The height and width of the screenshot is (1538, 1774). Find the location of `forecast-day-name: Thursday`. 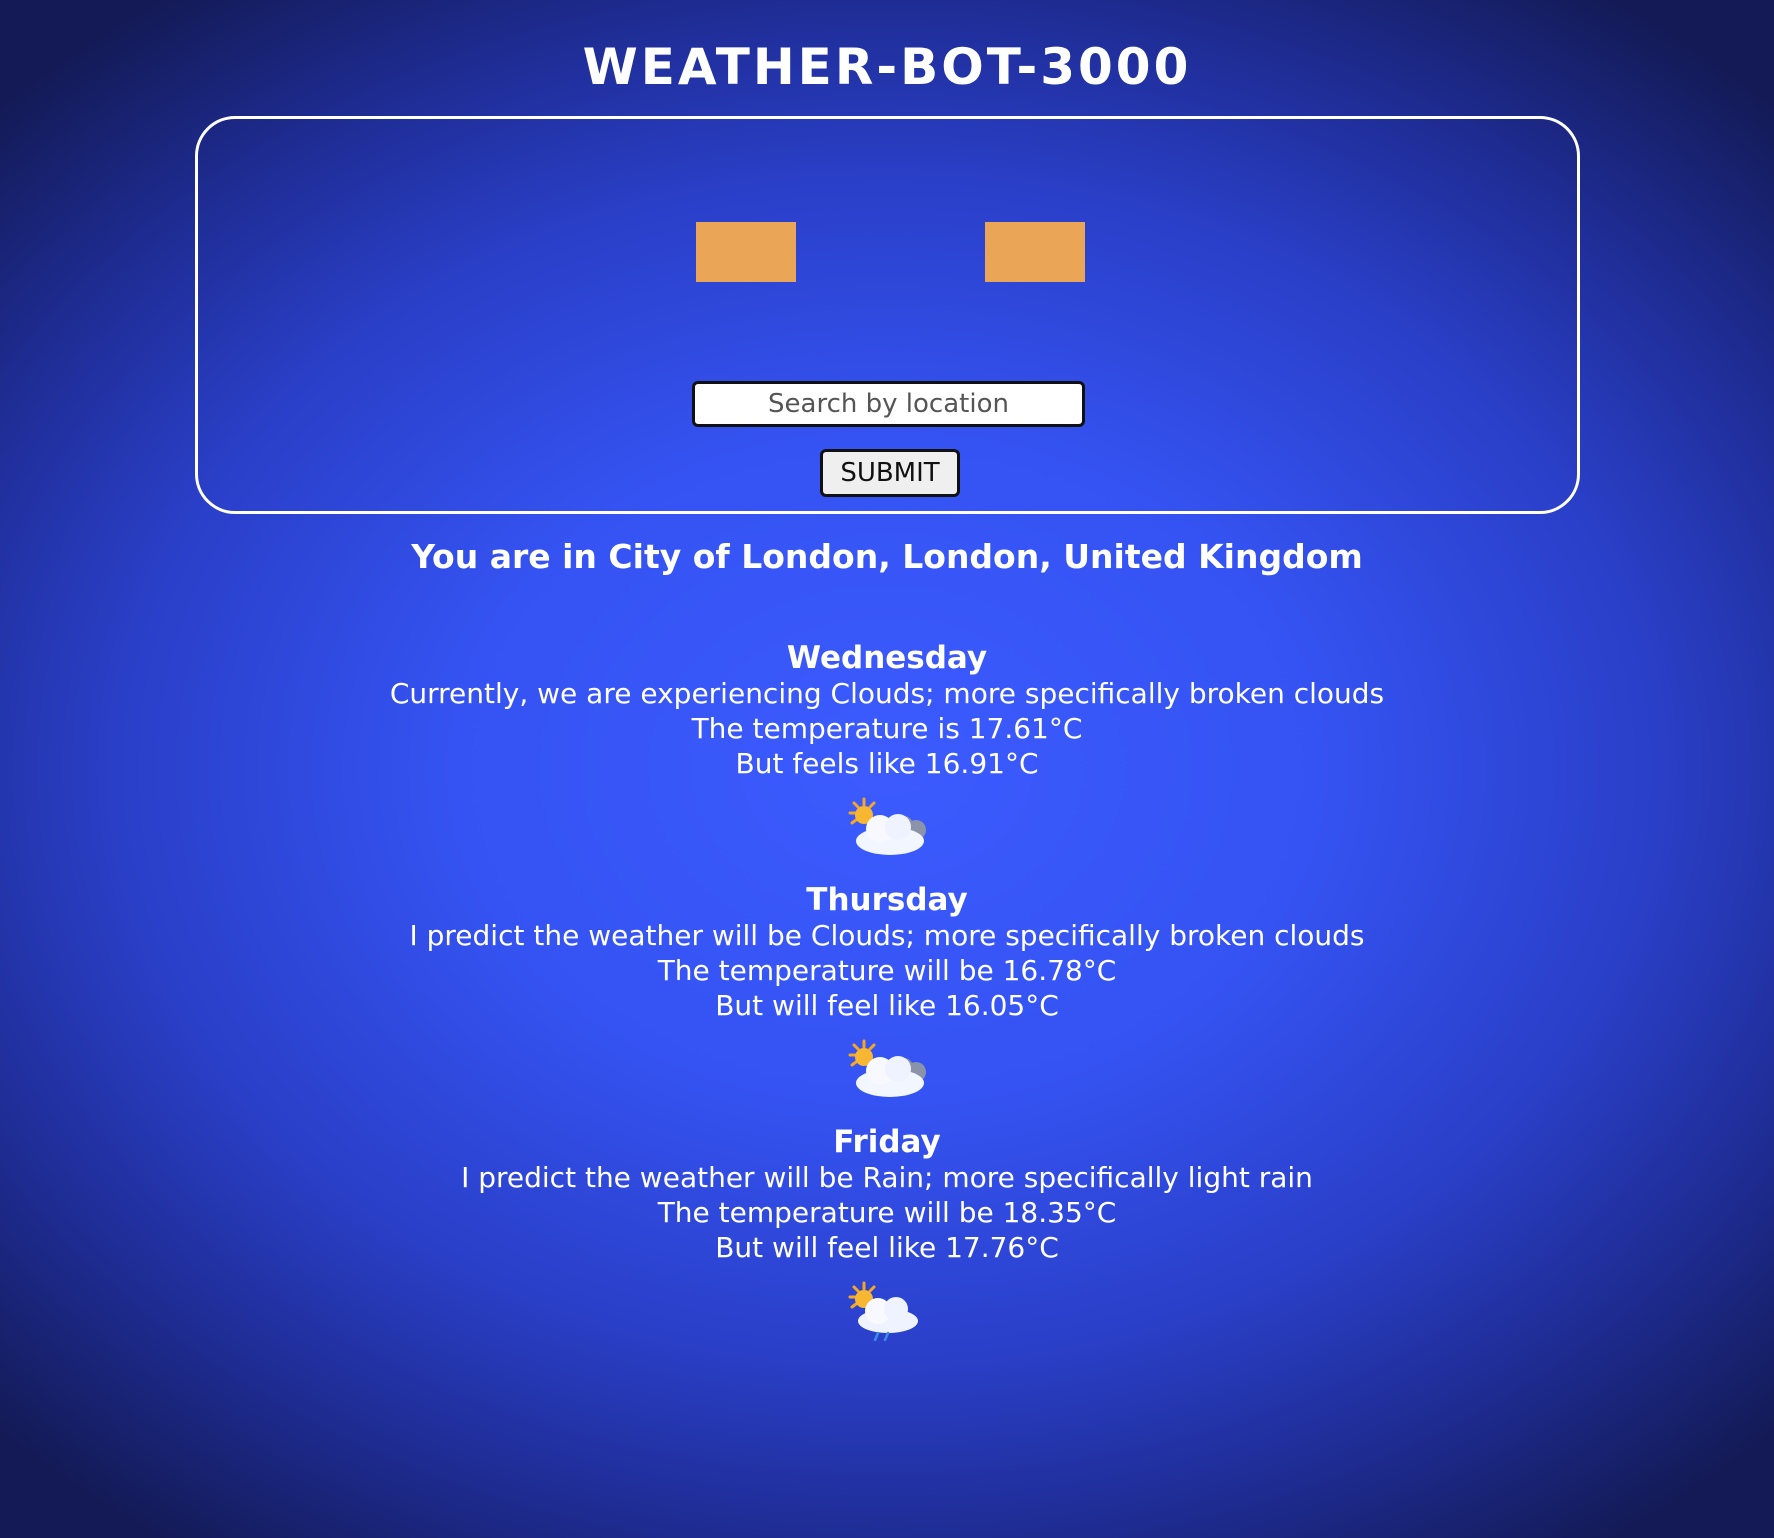

forecast-day-name: Thursday is located at coordinates (887, 900).